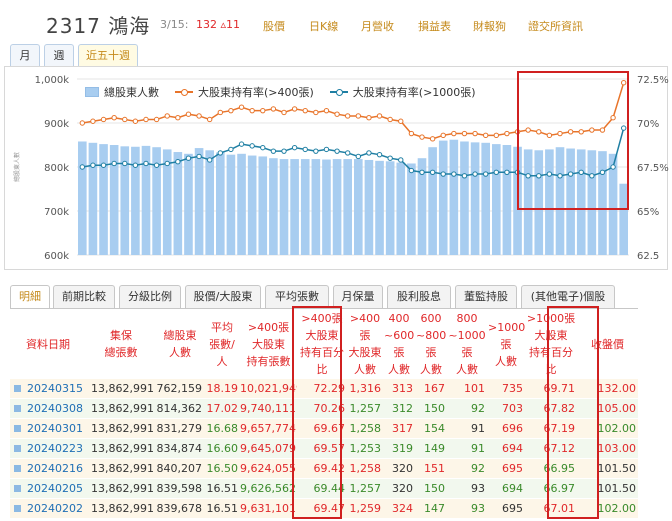 The image size is (672, 521). Describe the element at coordinates (25, 56) in the screenshot. I see `tab-monthly: 月` at that location.